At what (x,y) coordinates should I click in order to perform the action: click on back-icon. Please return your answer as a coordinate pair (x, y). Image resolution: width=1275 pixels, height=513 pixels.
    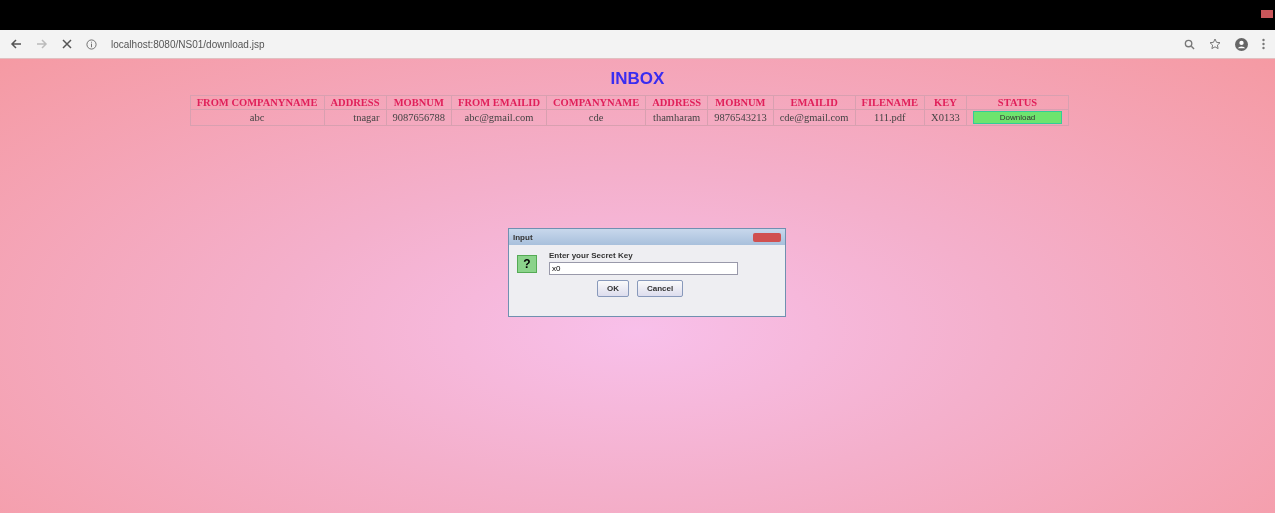
    Looking at the image, I should click on (16, 44).